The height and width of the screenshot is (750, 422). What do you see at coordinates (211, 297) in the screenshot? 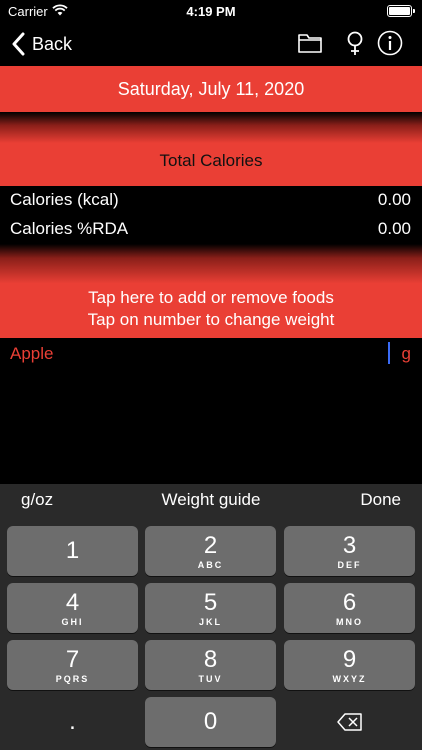
I see `food-banner-line: Tap here to add or remove foods` at bounding box center [211, 297].